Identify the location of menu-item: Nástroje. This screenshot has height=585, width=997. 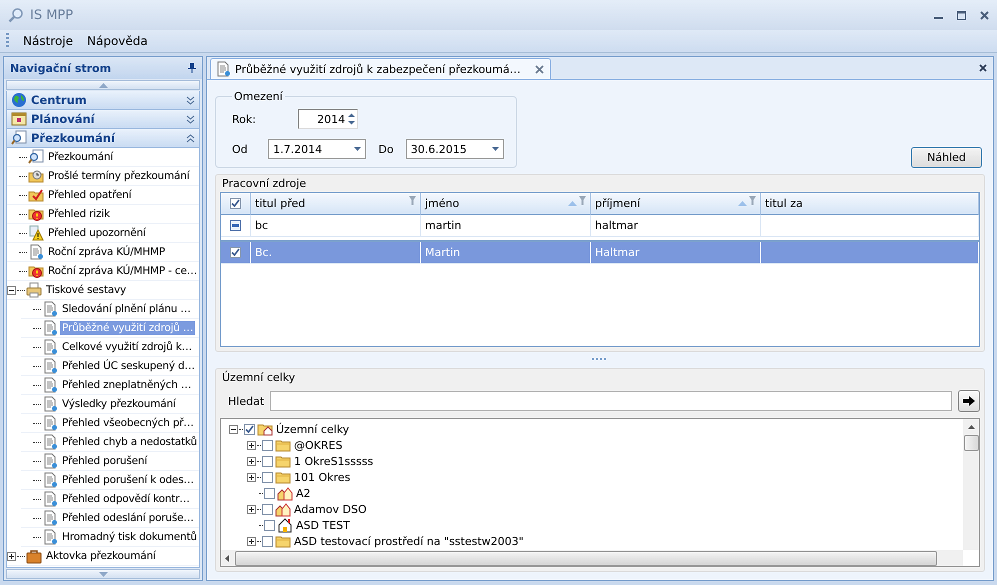
(48, 41).